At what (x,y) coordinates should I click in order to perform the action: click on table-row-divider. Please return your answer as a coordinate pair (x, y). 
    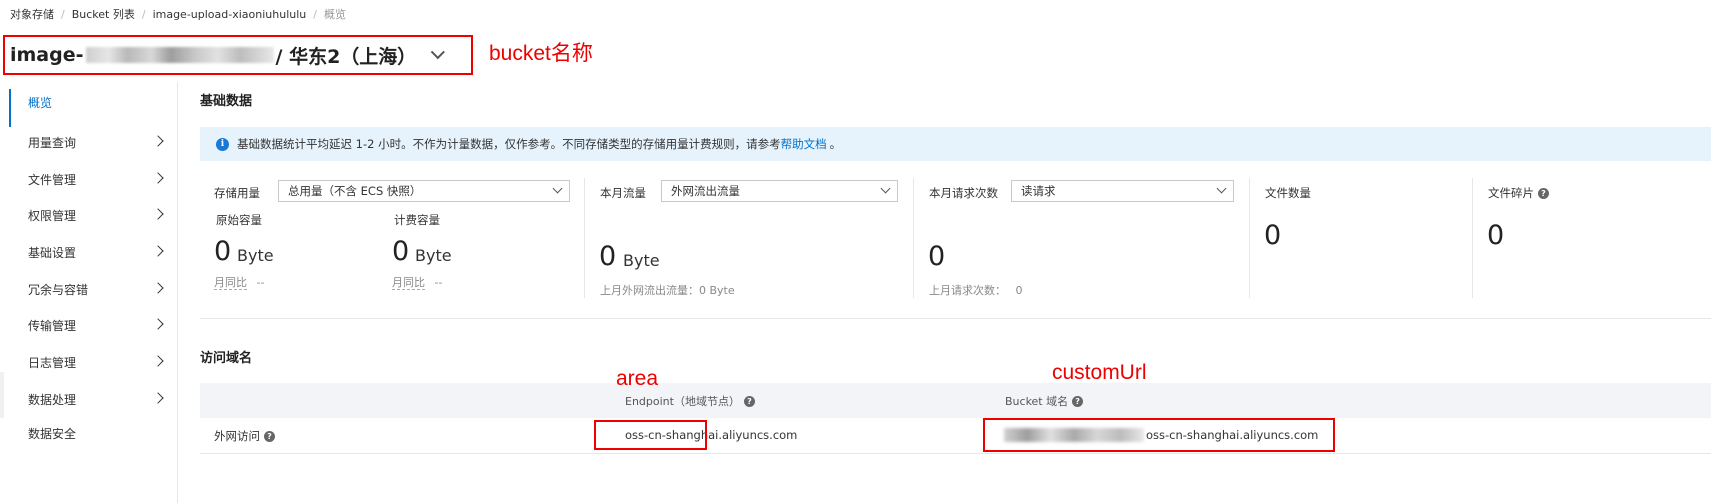
    Looking at the image, I should click on (955, 453).